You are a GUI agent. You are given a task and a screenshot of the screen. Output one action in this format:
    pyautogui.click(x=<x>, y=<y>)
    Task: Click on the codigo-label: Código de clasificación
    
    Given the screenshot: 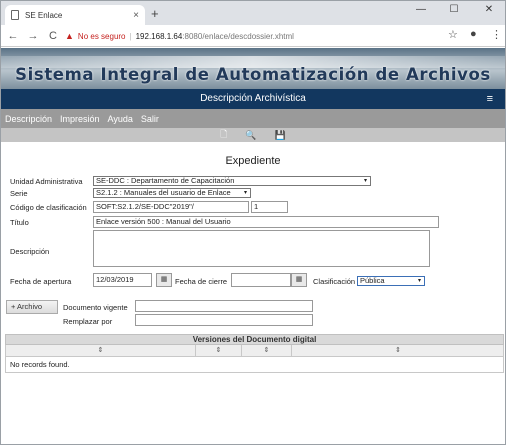 What is the action you would take?
    pyautogui.click(x=48, y=207)
    